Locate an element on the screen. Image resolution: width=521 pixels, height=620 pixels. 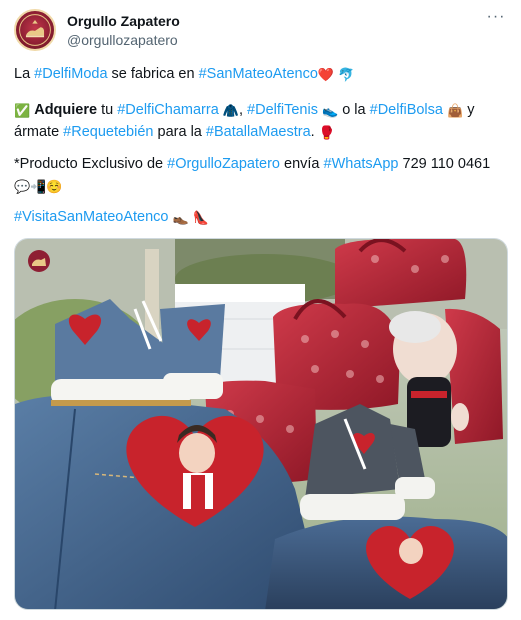
mobile-phone-arrow-icon: 📲 is located at coordinates (38, 186).